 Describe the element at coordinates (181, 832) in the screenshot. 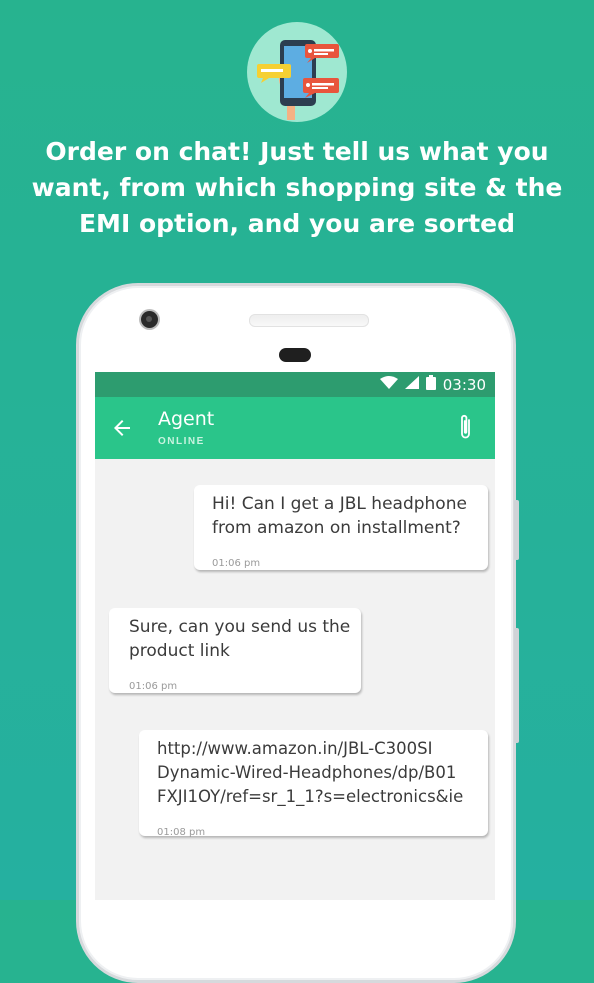

I see `message-timestamp: 01:08 pm` at that location.